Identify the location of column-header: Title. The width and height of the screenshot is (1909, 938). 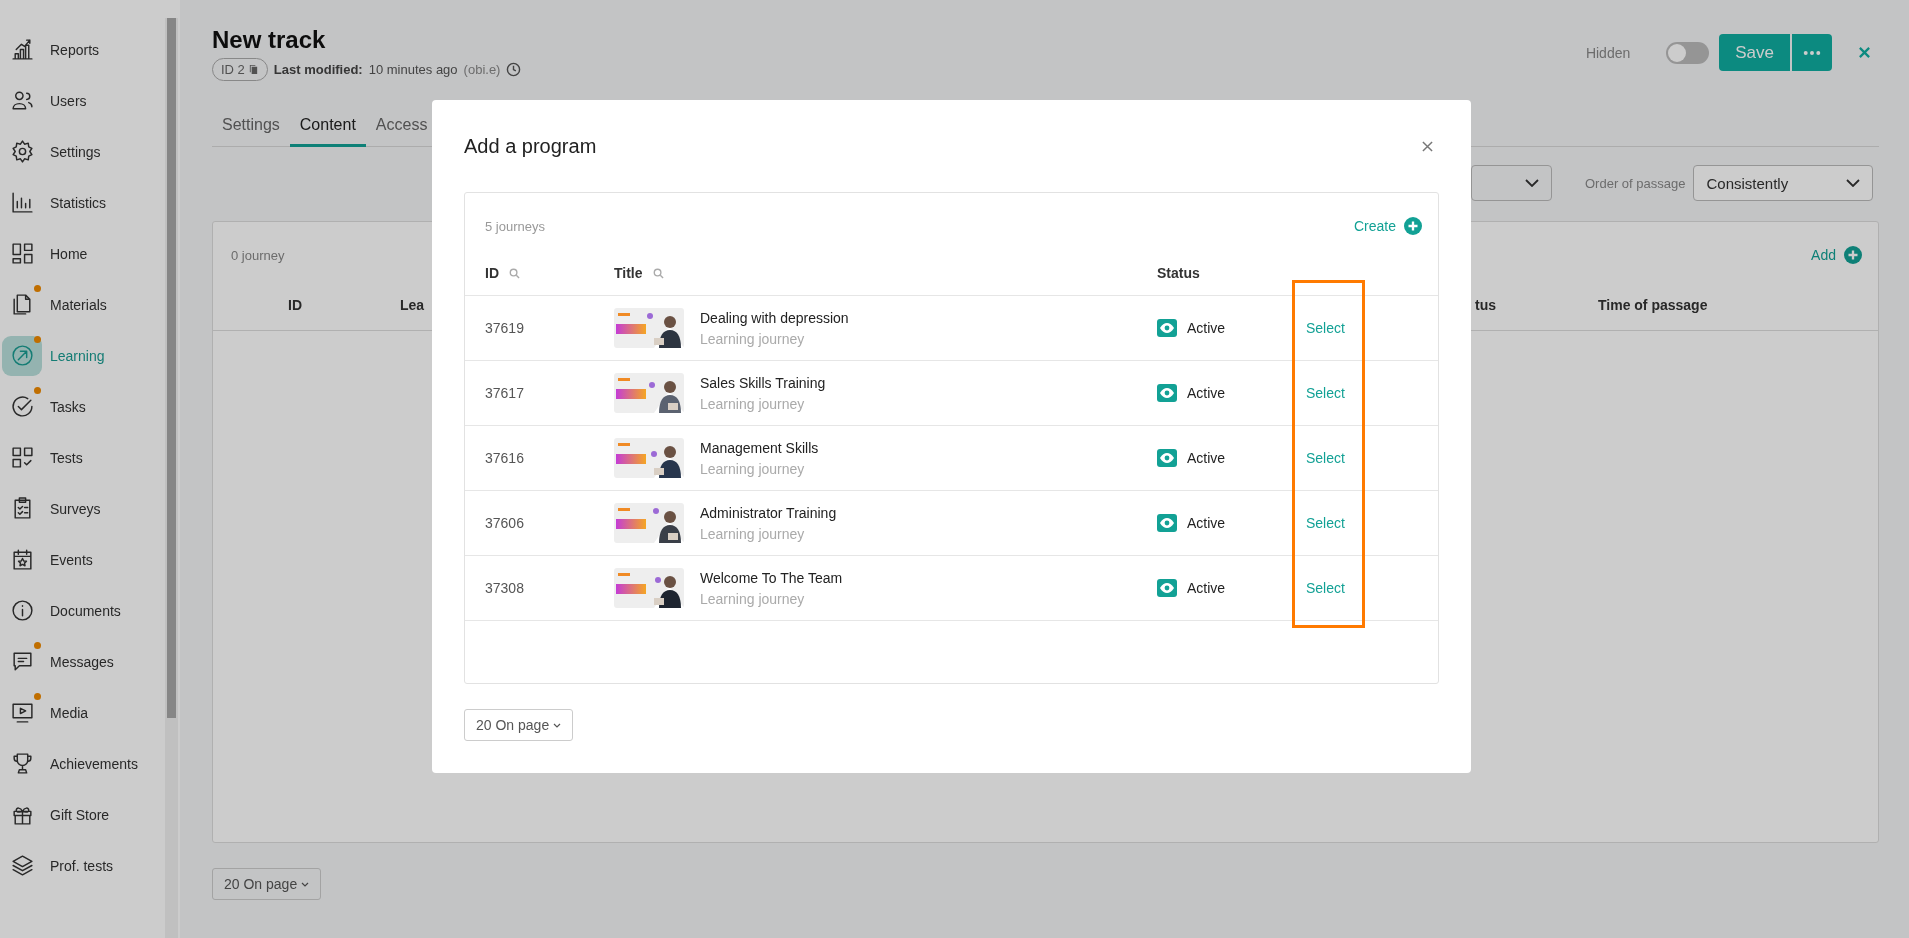
(628, 273).